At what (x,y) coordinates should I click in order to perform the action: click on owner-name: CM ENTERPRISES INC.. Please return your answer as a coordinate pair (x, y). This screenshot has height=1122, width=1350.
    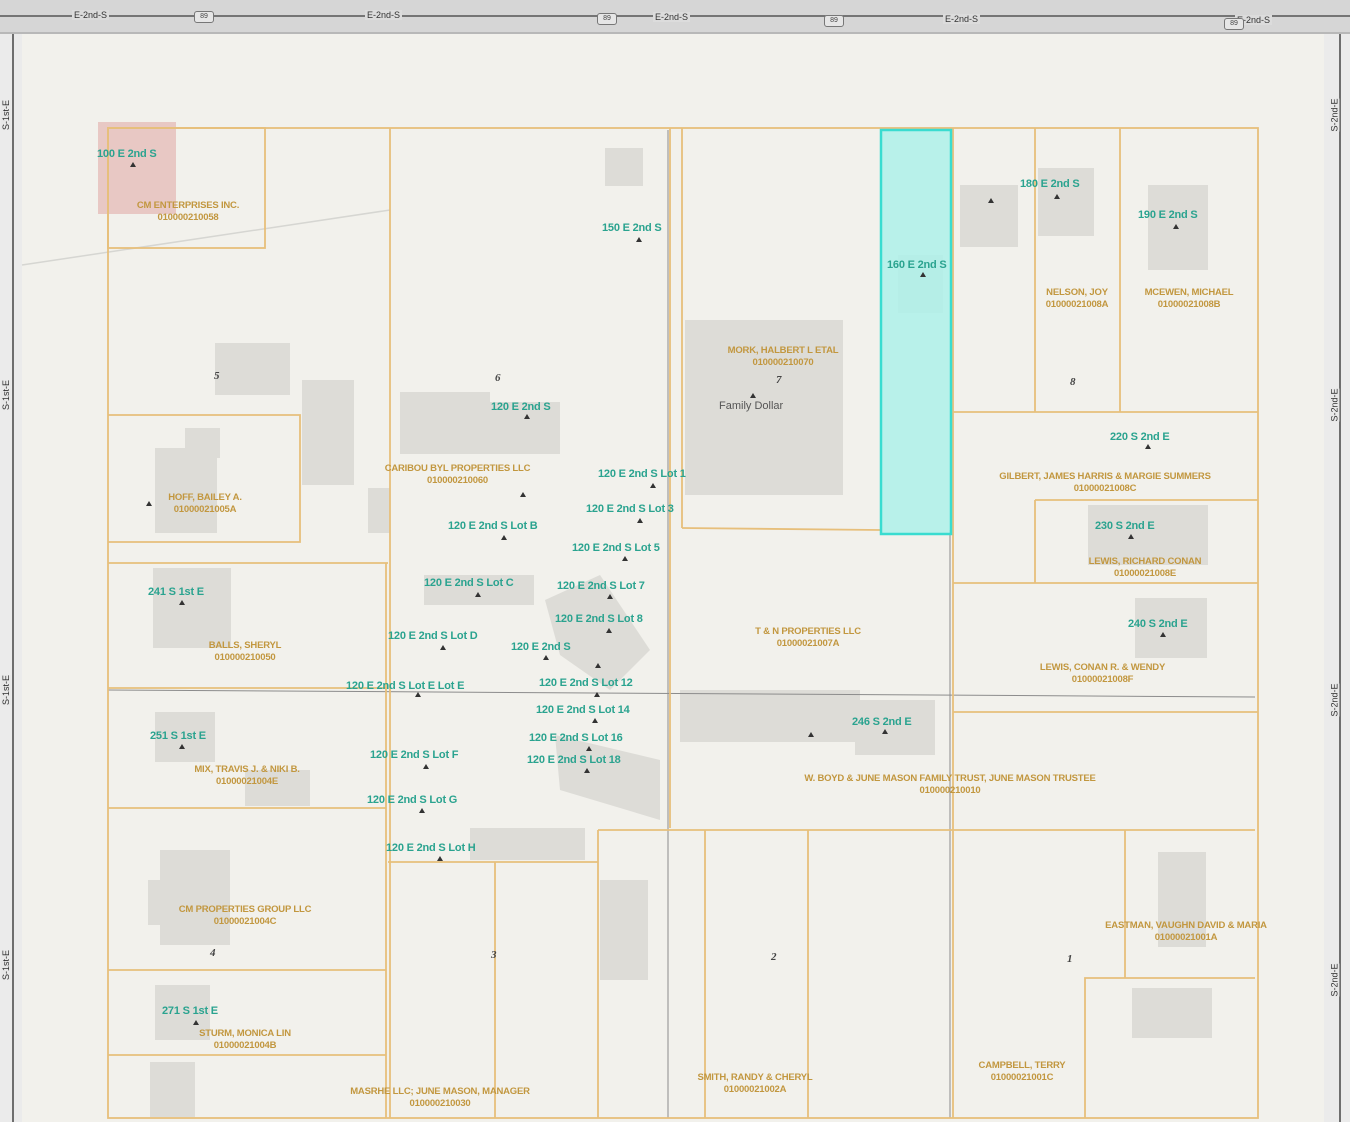
    Looking at the image, I should click on (188, 205).